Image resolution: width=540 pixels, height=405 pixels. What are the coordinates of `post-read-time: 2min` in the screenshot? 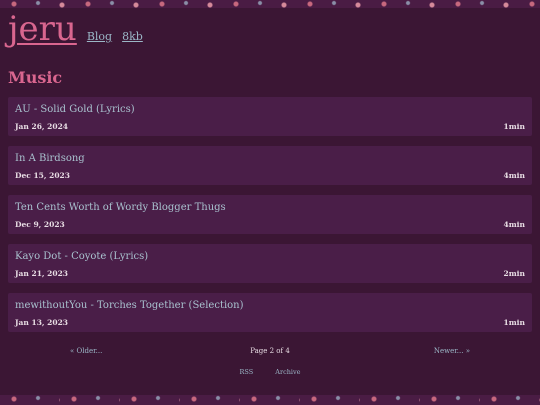 It's located at (514, 273).